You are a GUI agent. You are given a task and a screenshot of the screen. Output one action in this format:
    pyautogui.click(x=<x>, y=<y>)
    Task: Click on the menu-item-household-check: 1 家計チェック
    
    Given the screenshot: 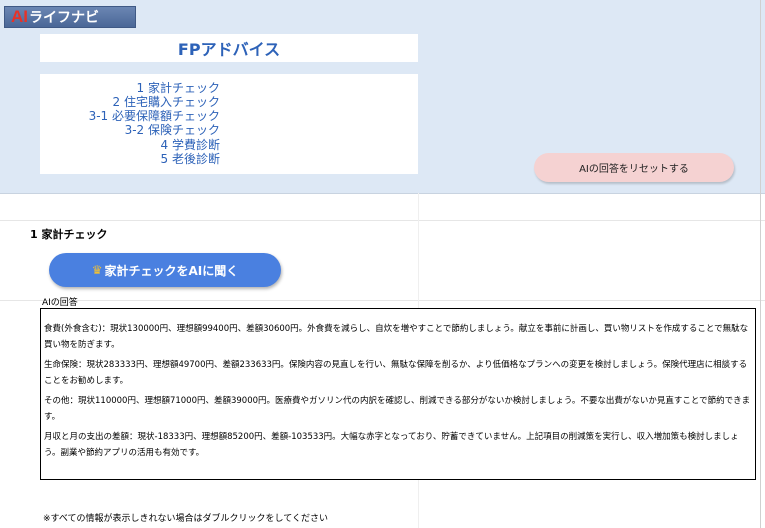 What is the action you would take?
    pyautogui.click(x=130, y=88)
    